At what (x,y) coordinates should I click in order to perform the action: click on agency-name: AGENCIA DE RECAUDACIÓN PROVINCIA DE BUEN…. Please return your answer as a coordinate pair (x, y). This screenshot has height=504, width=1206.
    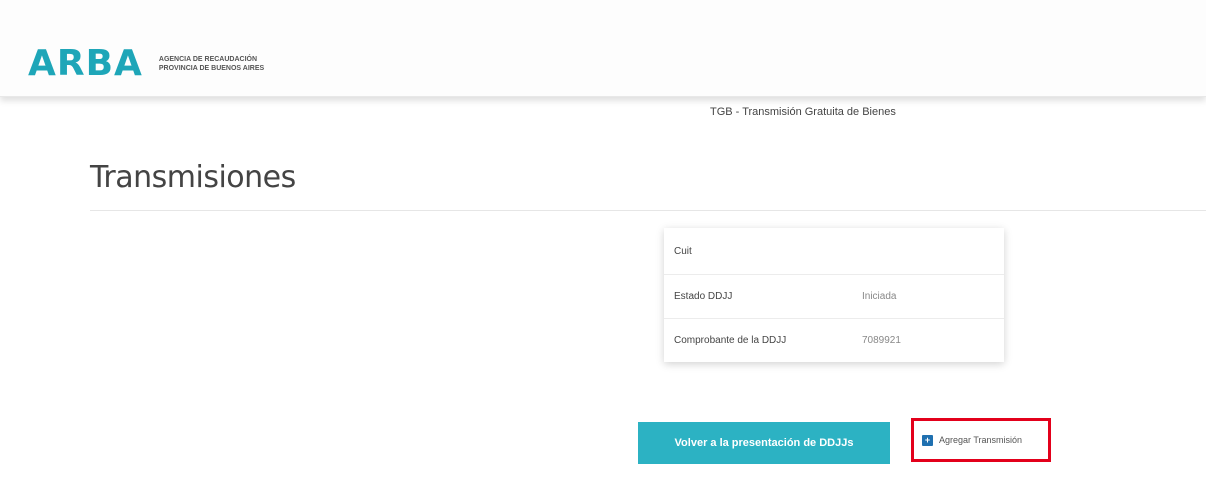
    Looking at the image, I should click on (211, 64).